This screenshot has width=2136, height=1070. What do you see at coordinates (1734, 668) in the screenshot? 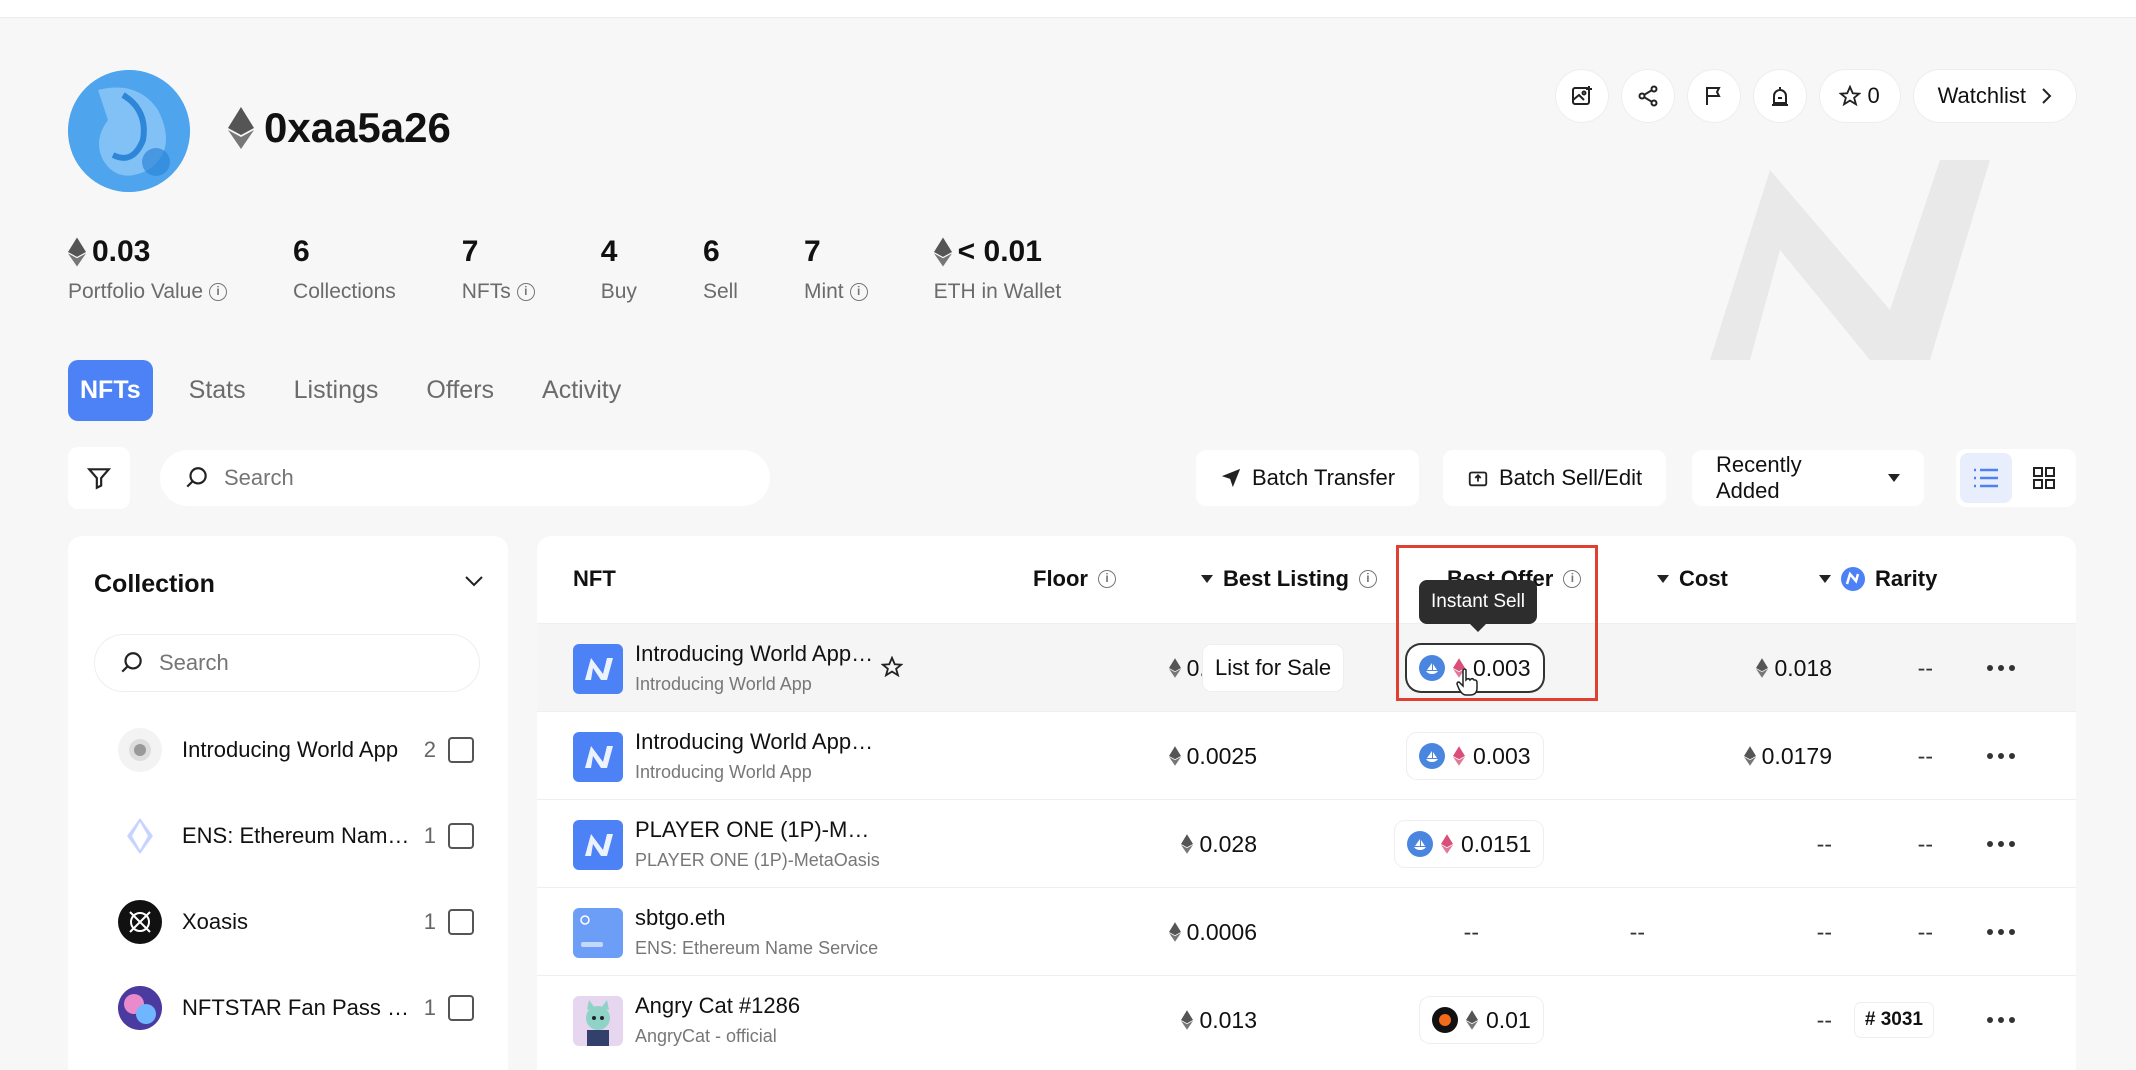
I see `cost: 0.018` at bounding box center [1734, 668].